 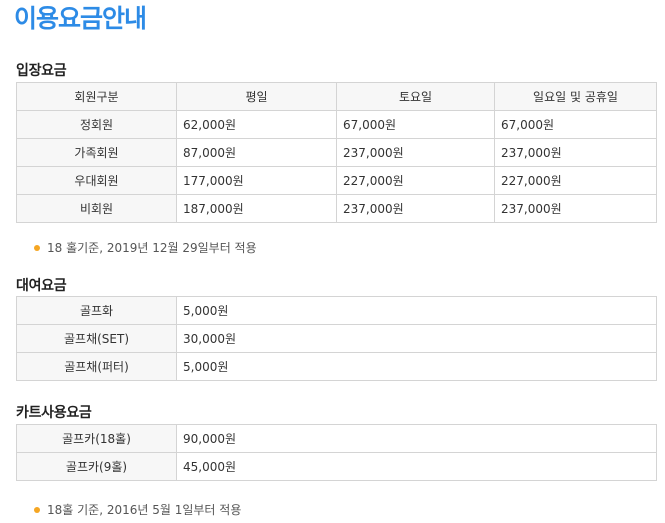 I want to click on table-row: 골프카(9홀) 45,000원, so click(x=336, y=466).